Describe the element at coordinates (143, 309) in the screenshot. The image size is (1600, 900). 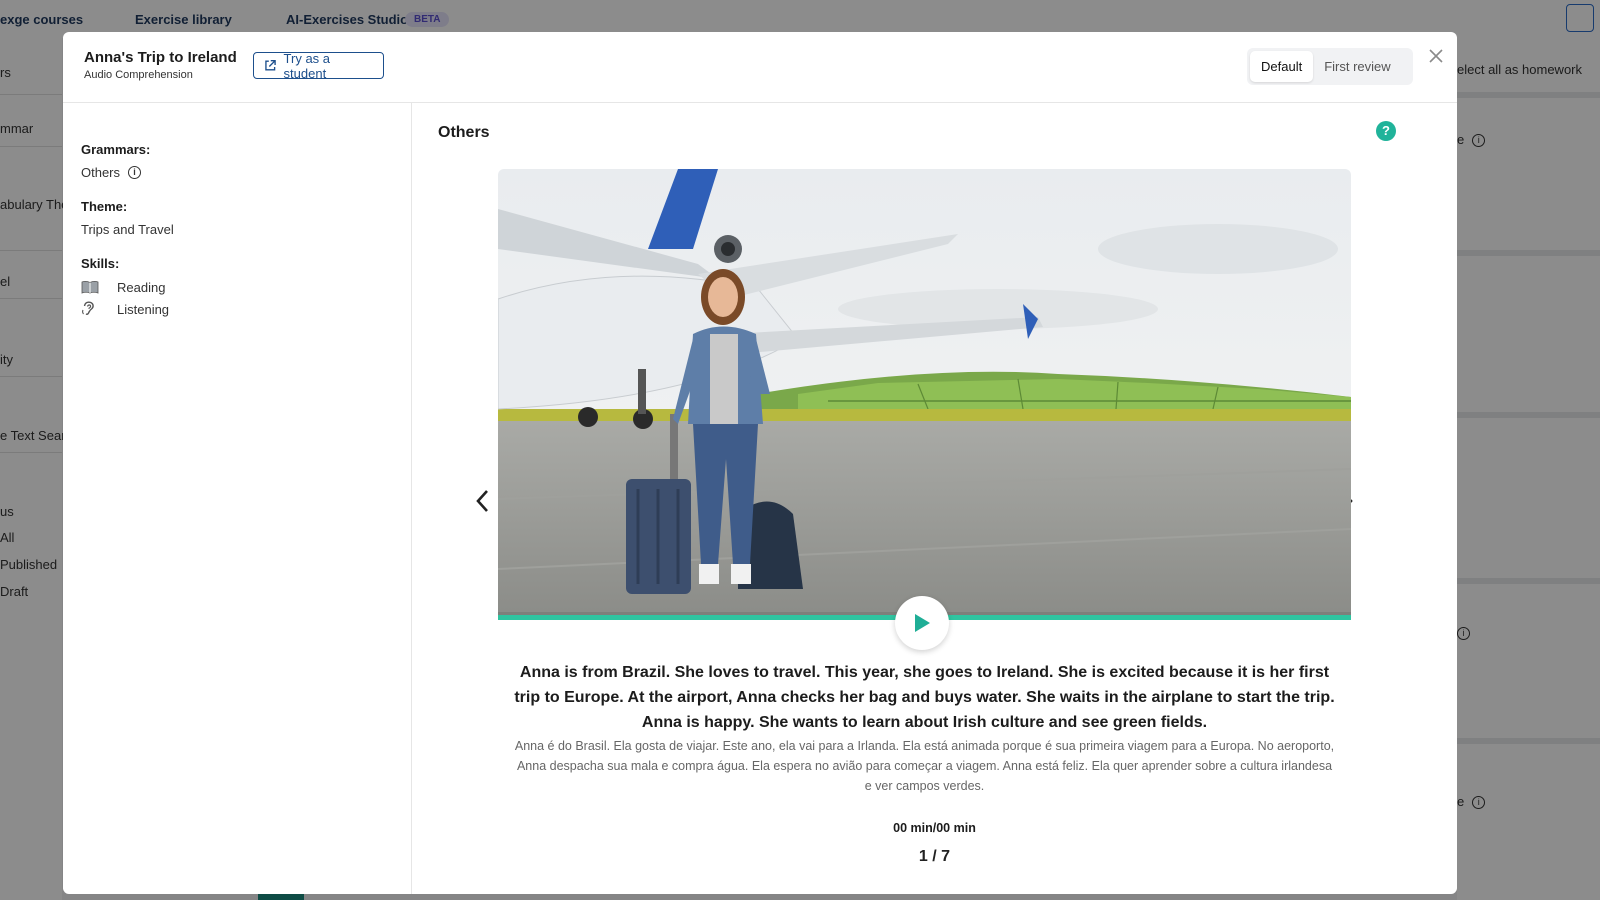
I see `skill-label: Listening` at that location.